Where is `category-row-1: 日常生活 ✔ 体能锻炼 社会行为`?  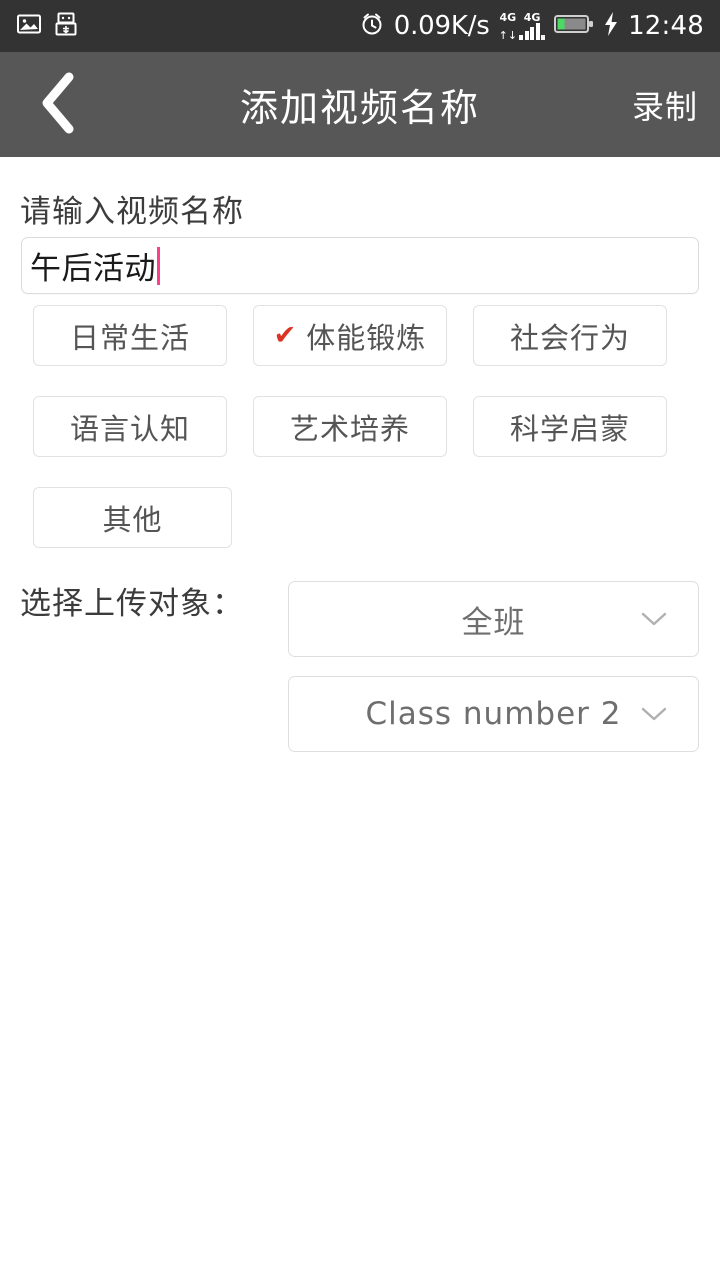 category-row-1: 日常生活 ✔ 体能锻炼 社会行为 is located at coordinates (363, 335).